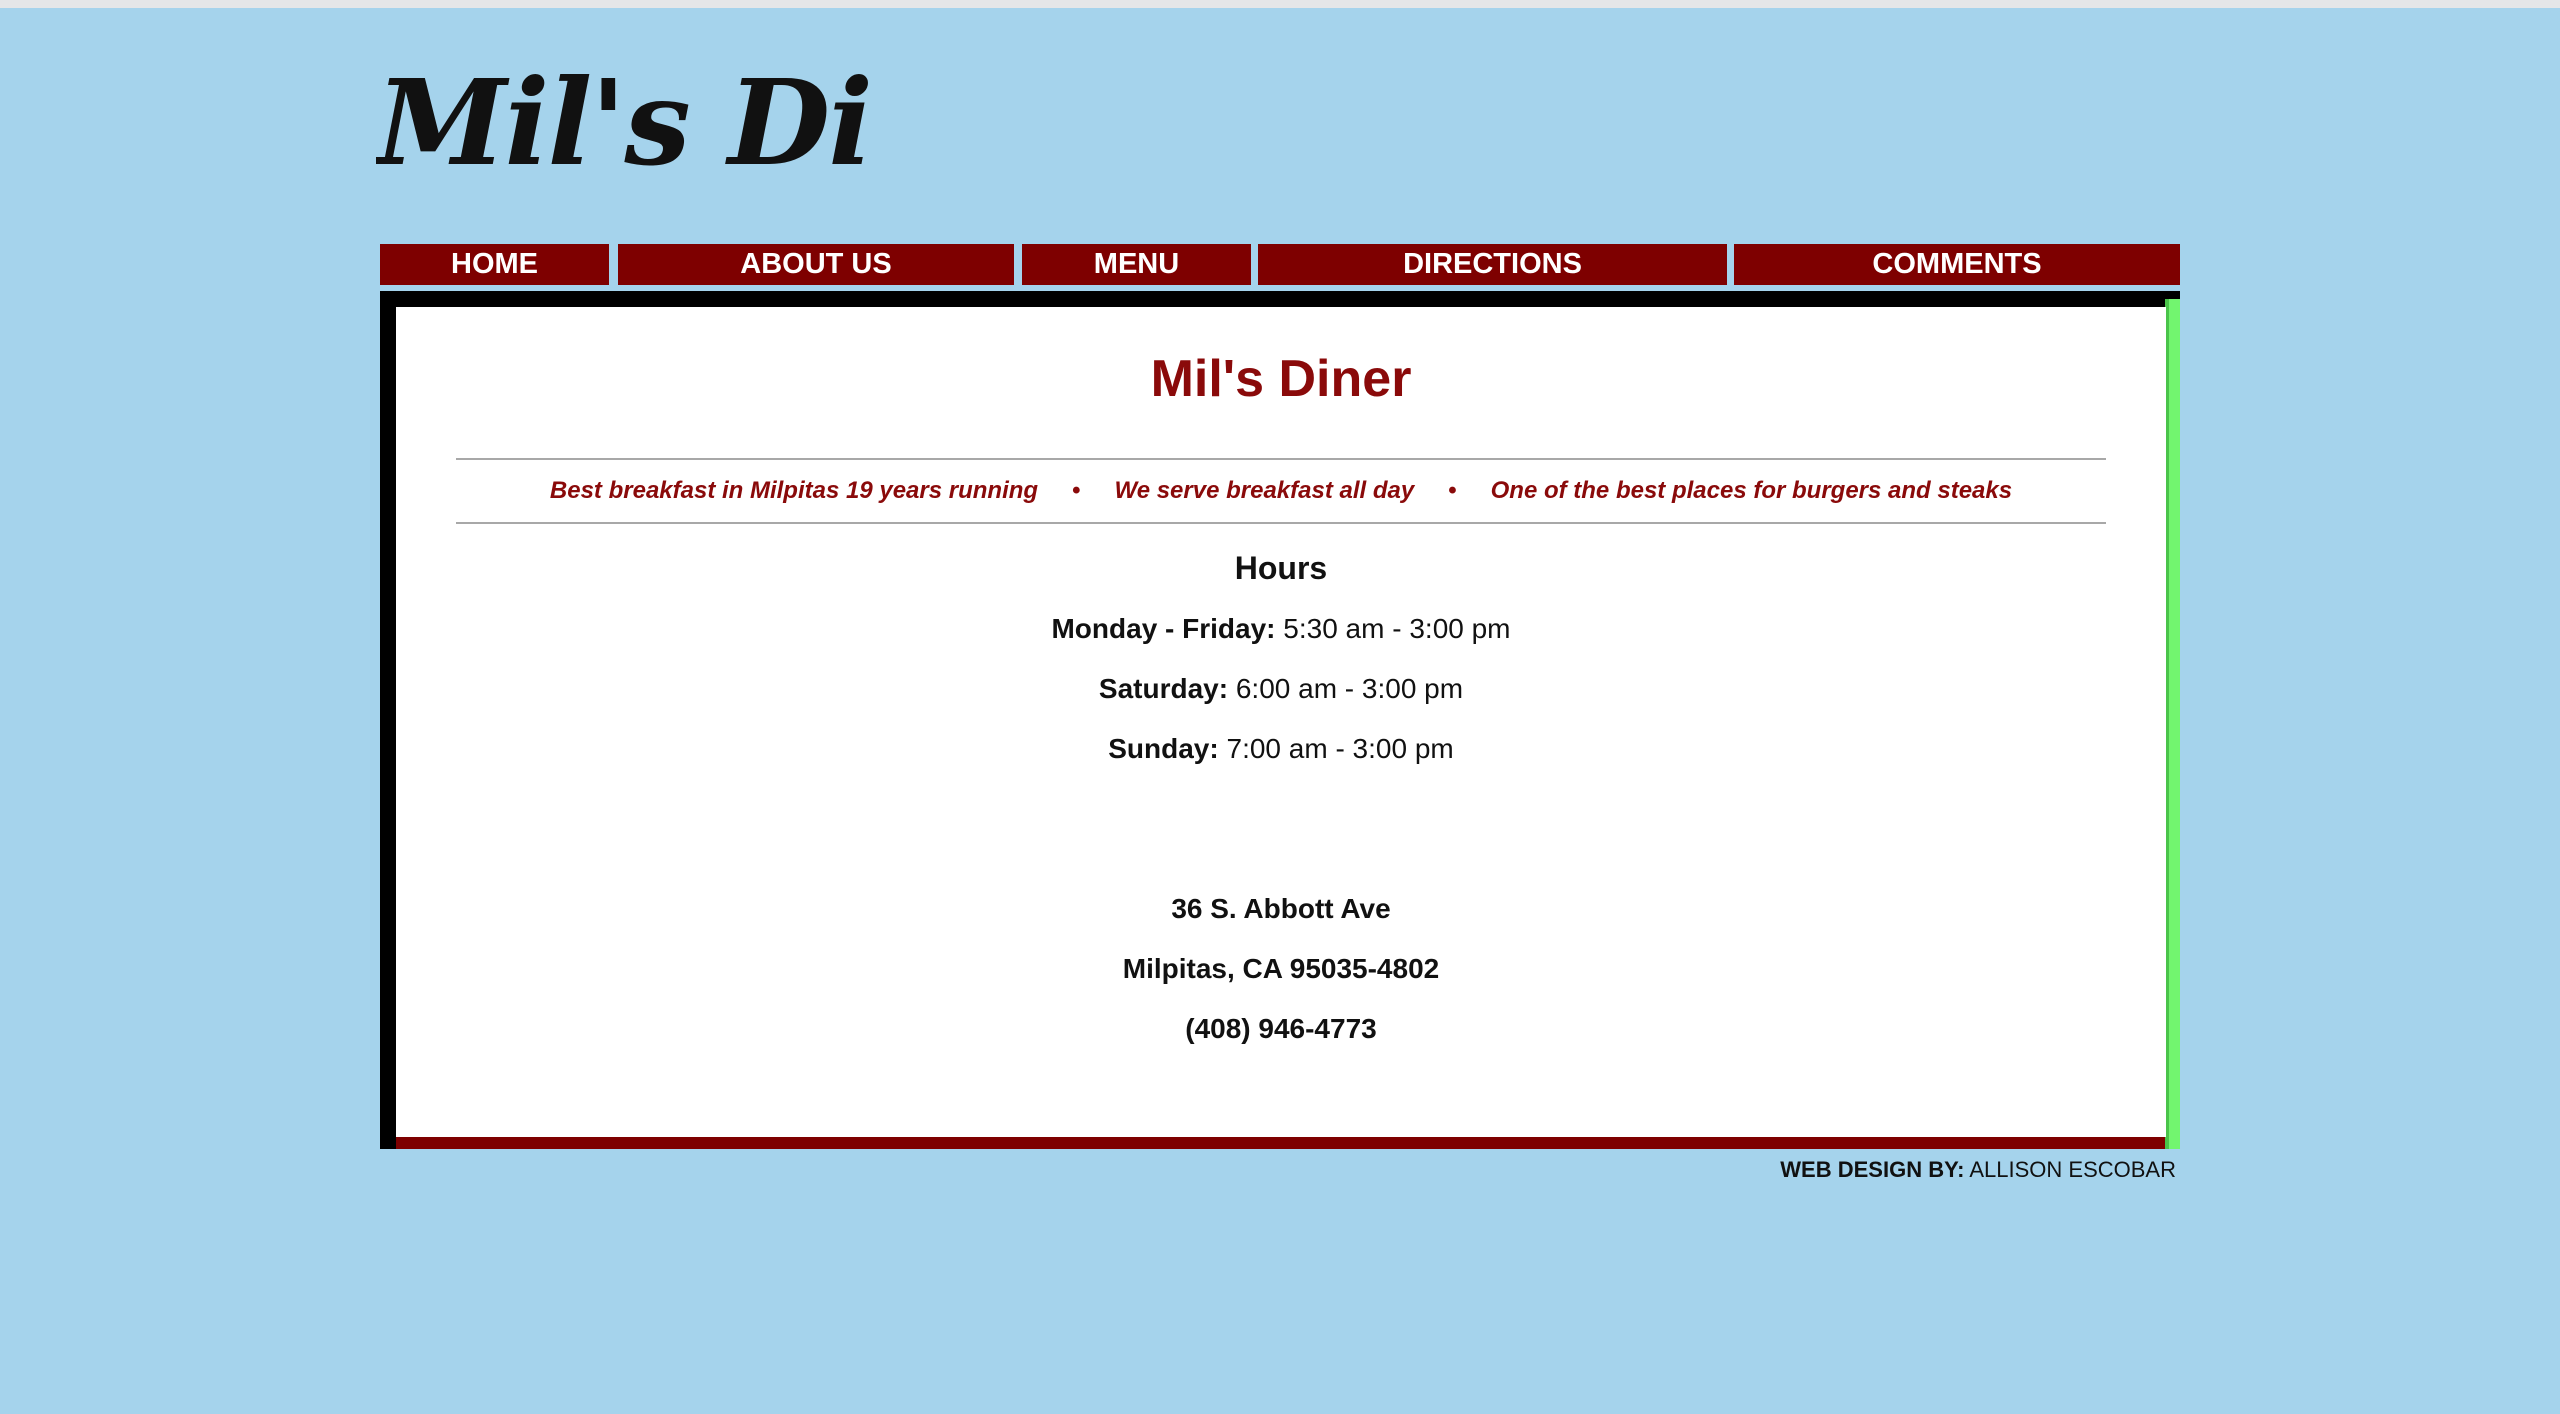 The height and width of the screenshot is (1414, 2560). I want to click on footer-designer: ALLISON ESCOBAR, so click(2072, 1169).